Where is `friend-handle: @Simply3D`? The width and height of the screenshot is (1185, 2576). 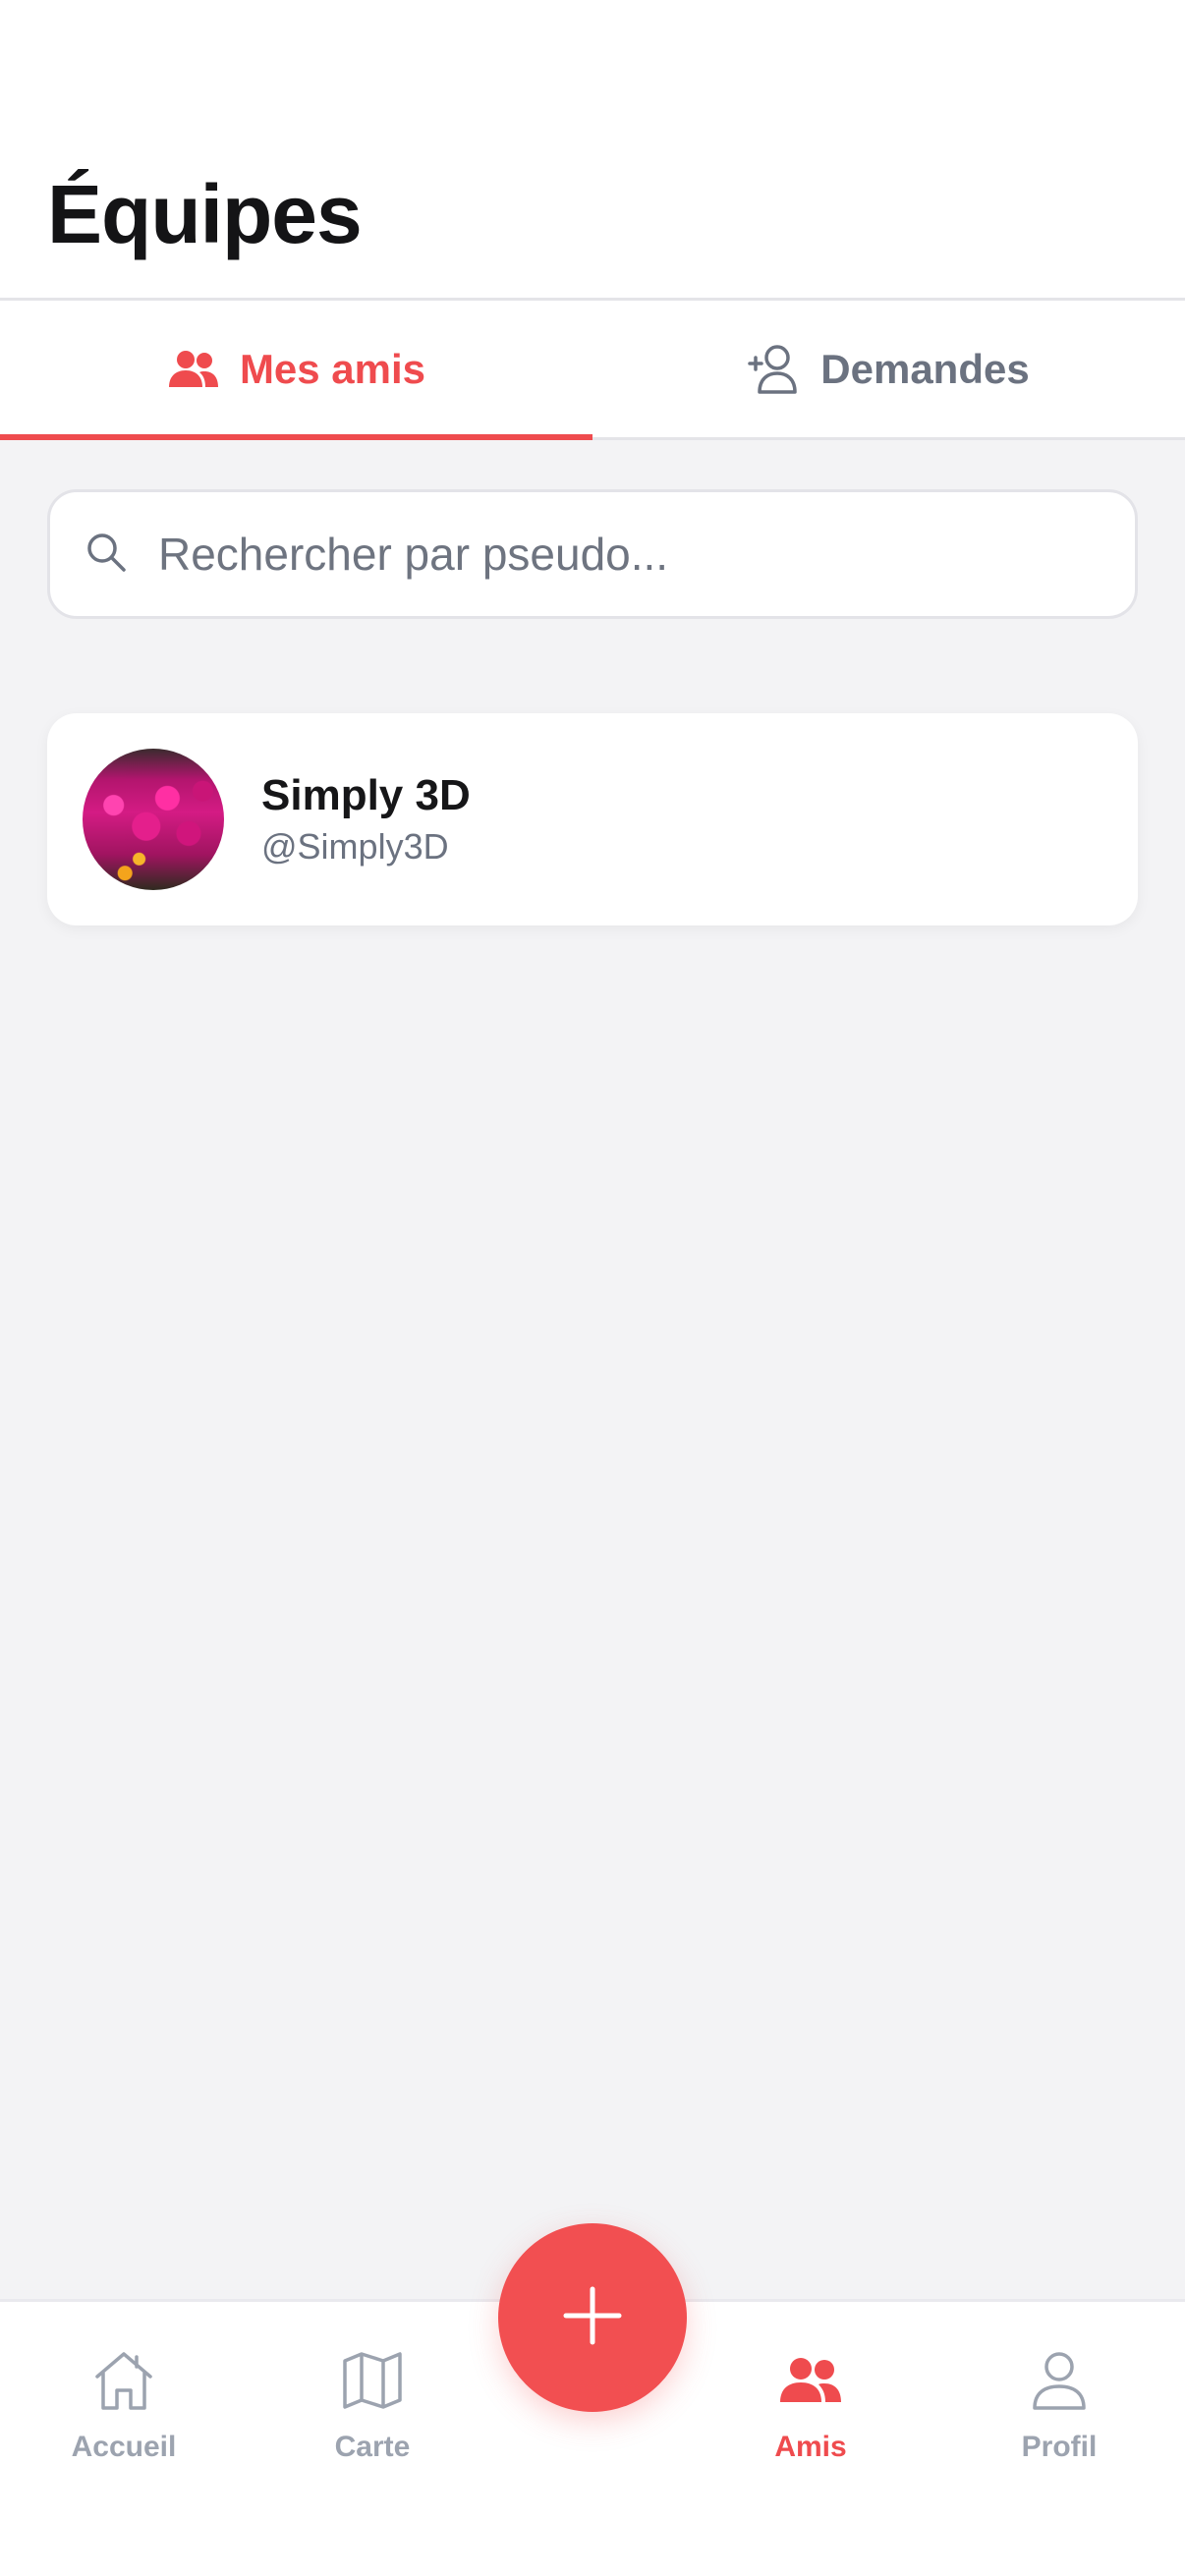 friend-handle: @Simply3D is located at coordinates (355, 846).